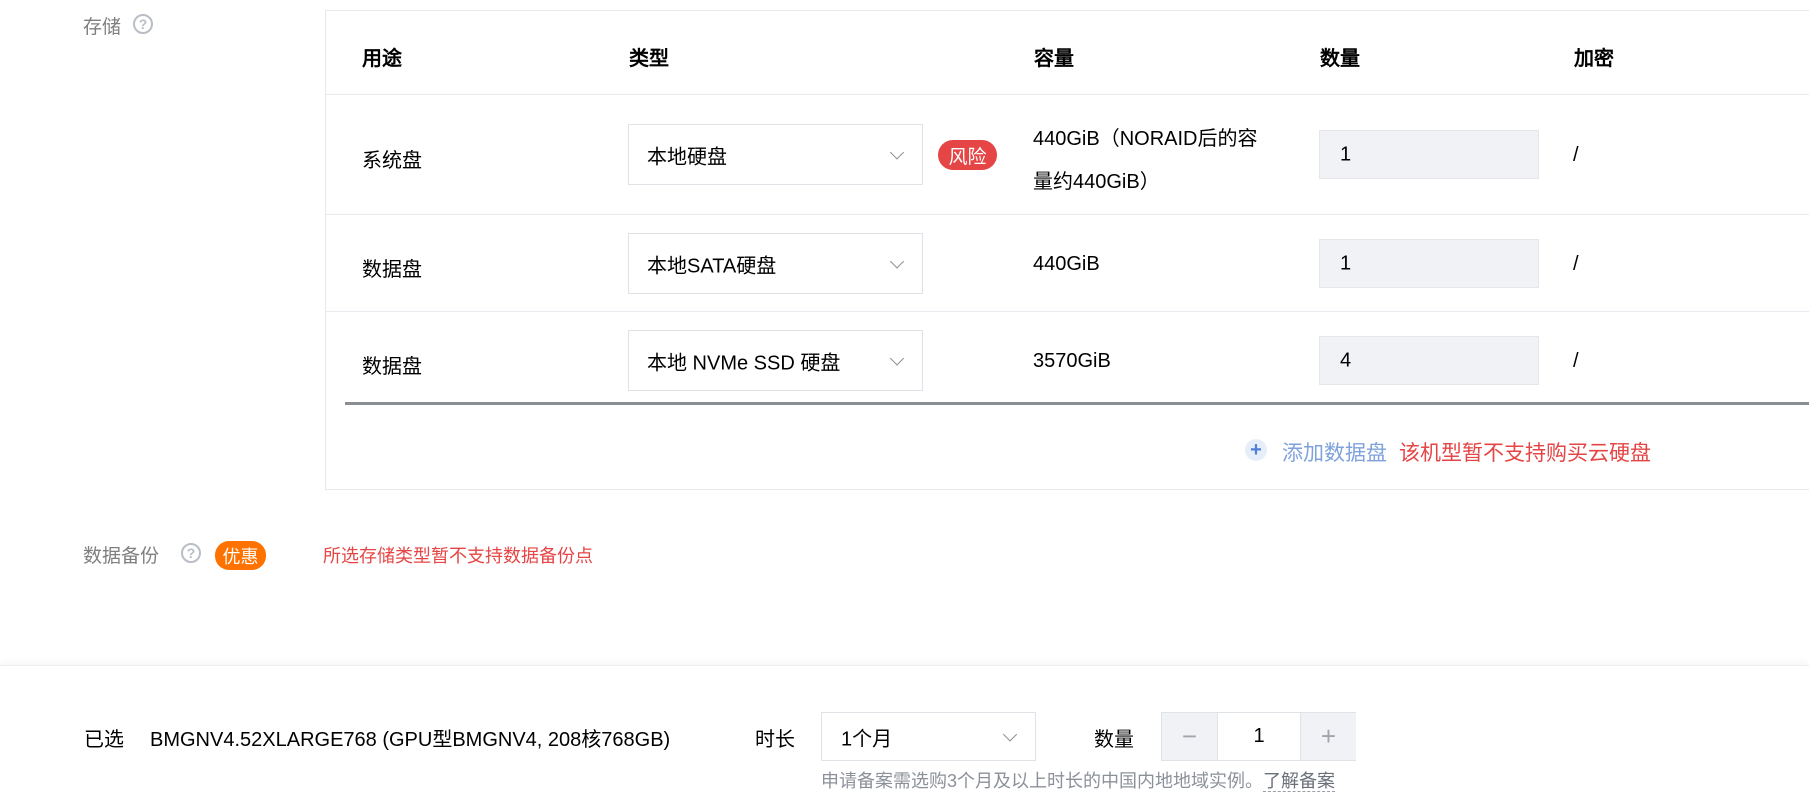 This screenshot has height=807, width=1809. I want to click on disk-type-value: 本地 NVMe SSD 硬盘, so click(744, 363).